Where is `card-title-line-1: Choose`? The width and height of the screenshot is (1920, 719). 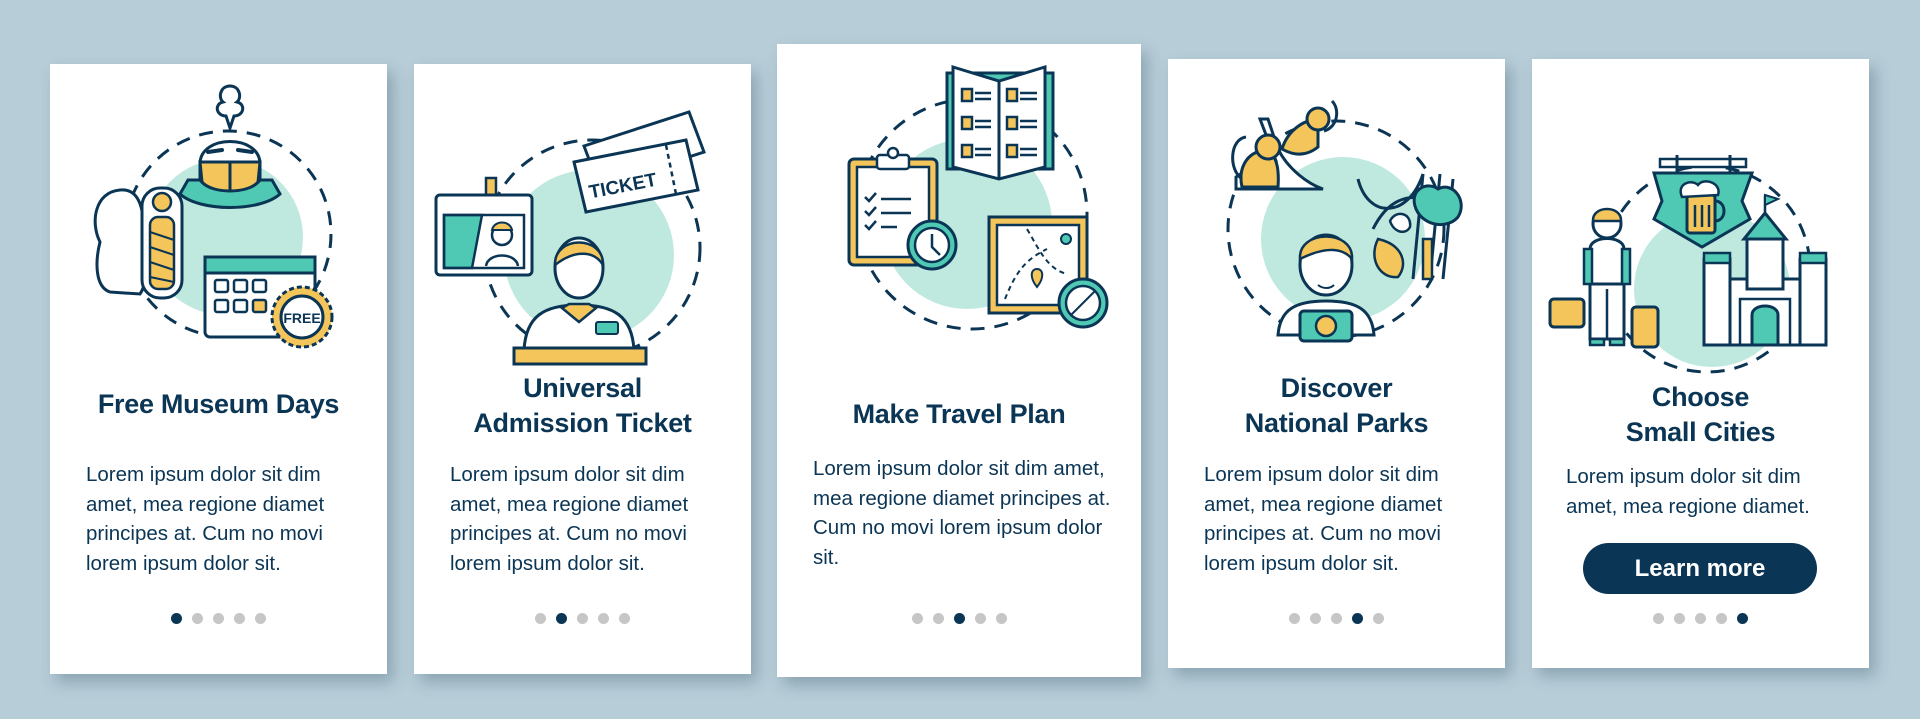 card-title-line-1: Choose is located at coordinates (1700, 397).